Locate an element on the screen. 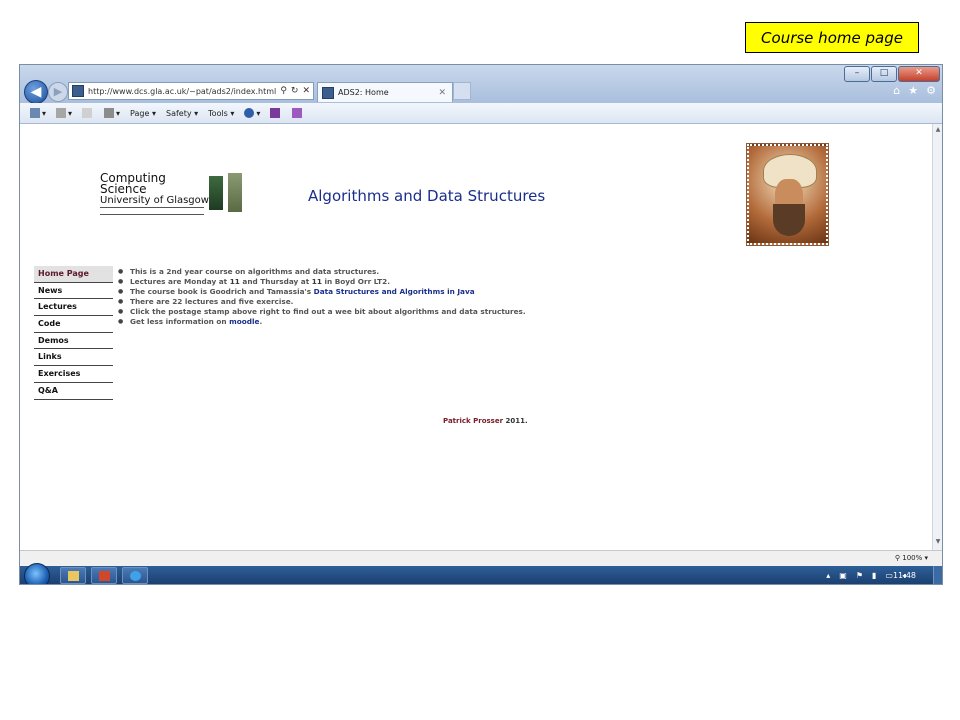 Image resolution: width=960 pixels, height=720 pixels. logo-line-3: University of Glasgow is located at coordinates (154, 200).